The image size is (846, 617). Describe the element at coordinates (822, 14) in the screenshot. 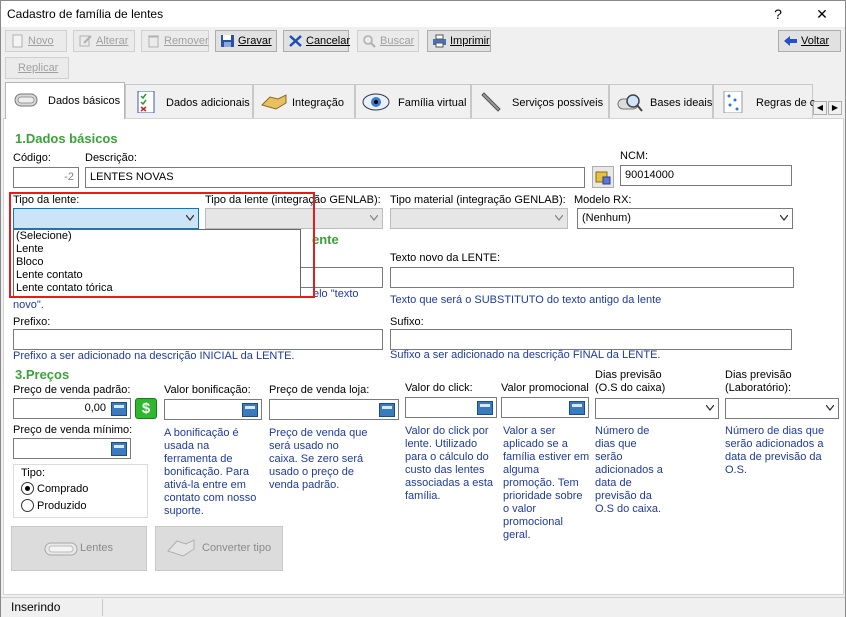

I see `close-button: ✕` at that location.